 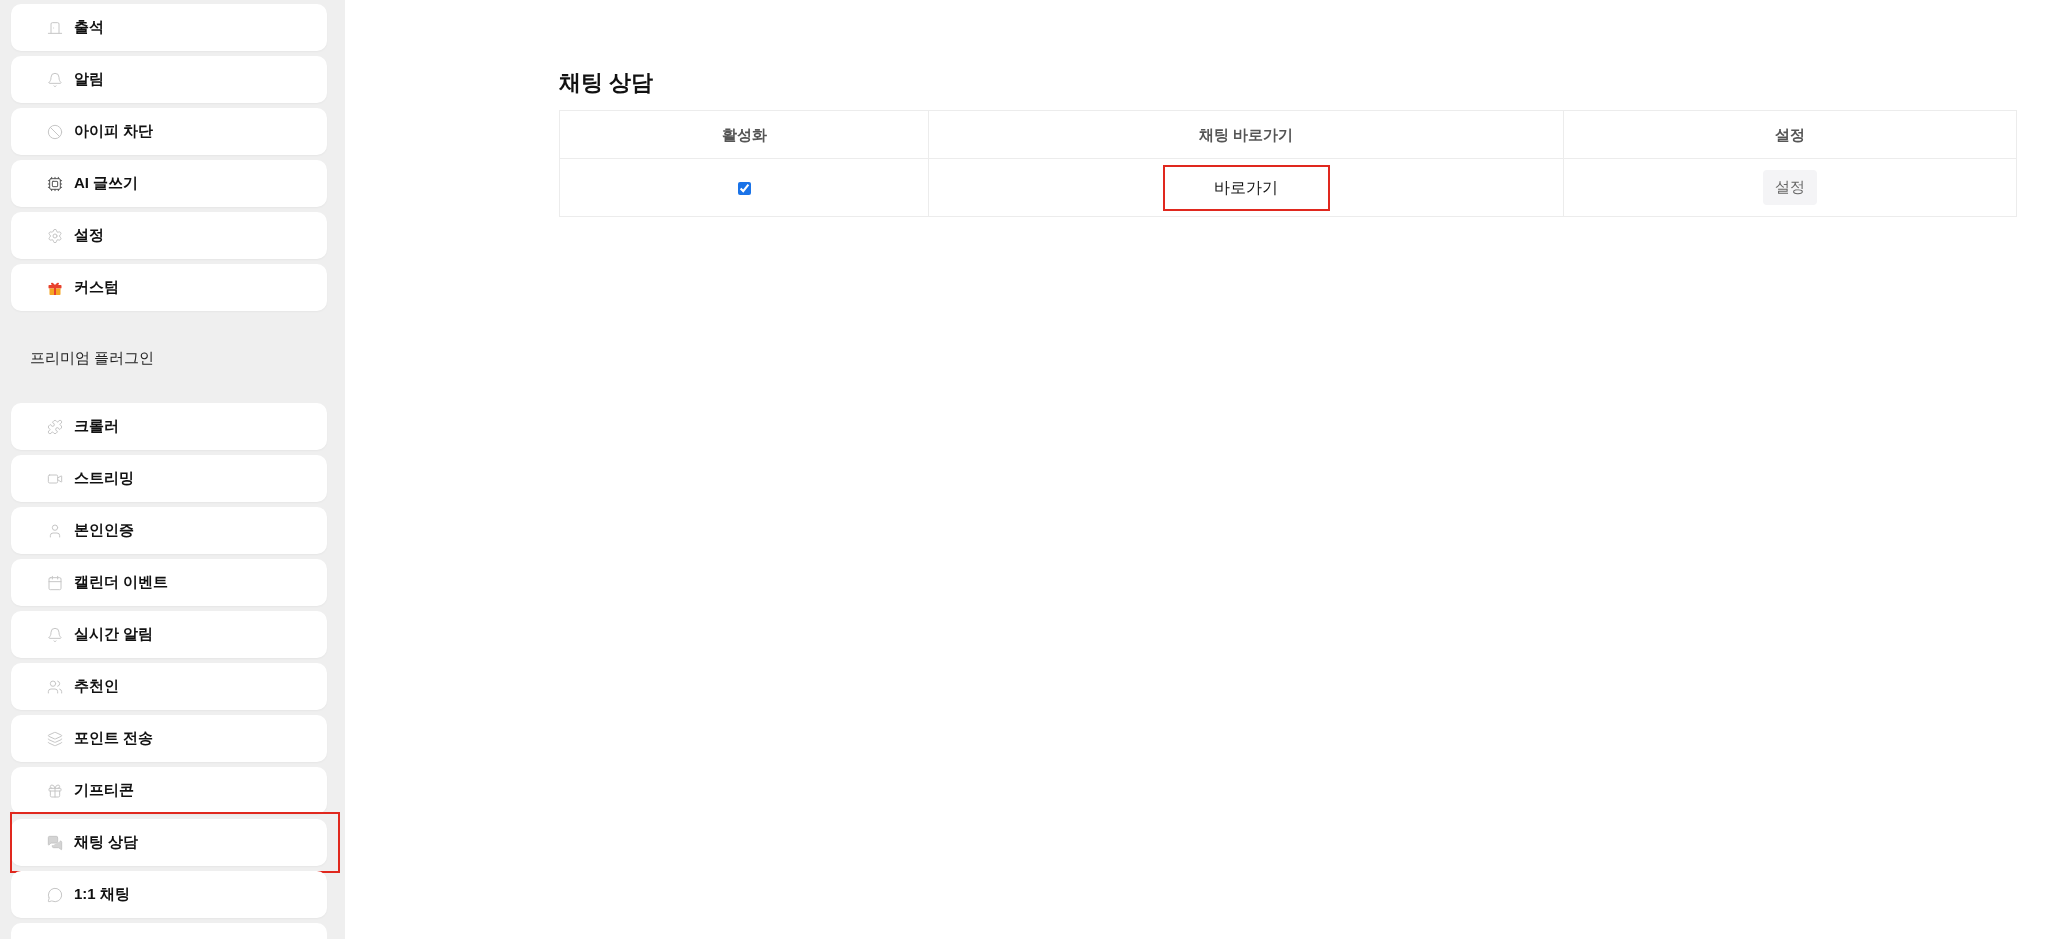 What do you see at coordinates (169, 530) in the screenshot?
I see `sidebar-item: 본인인증` at bounding box center [169, 530].